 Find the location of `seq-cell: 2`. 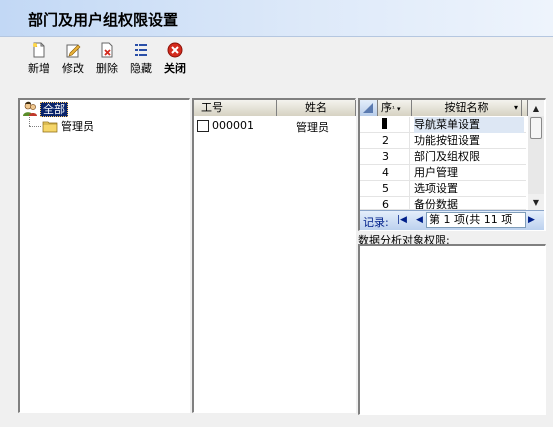

seq-cell: 2 is located at coordinates (395, 141).